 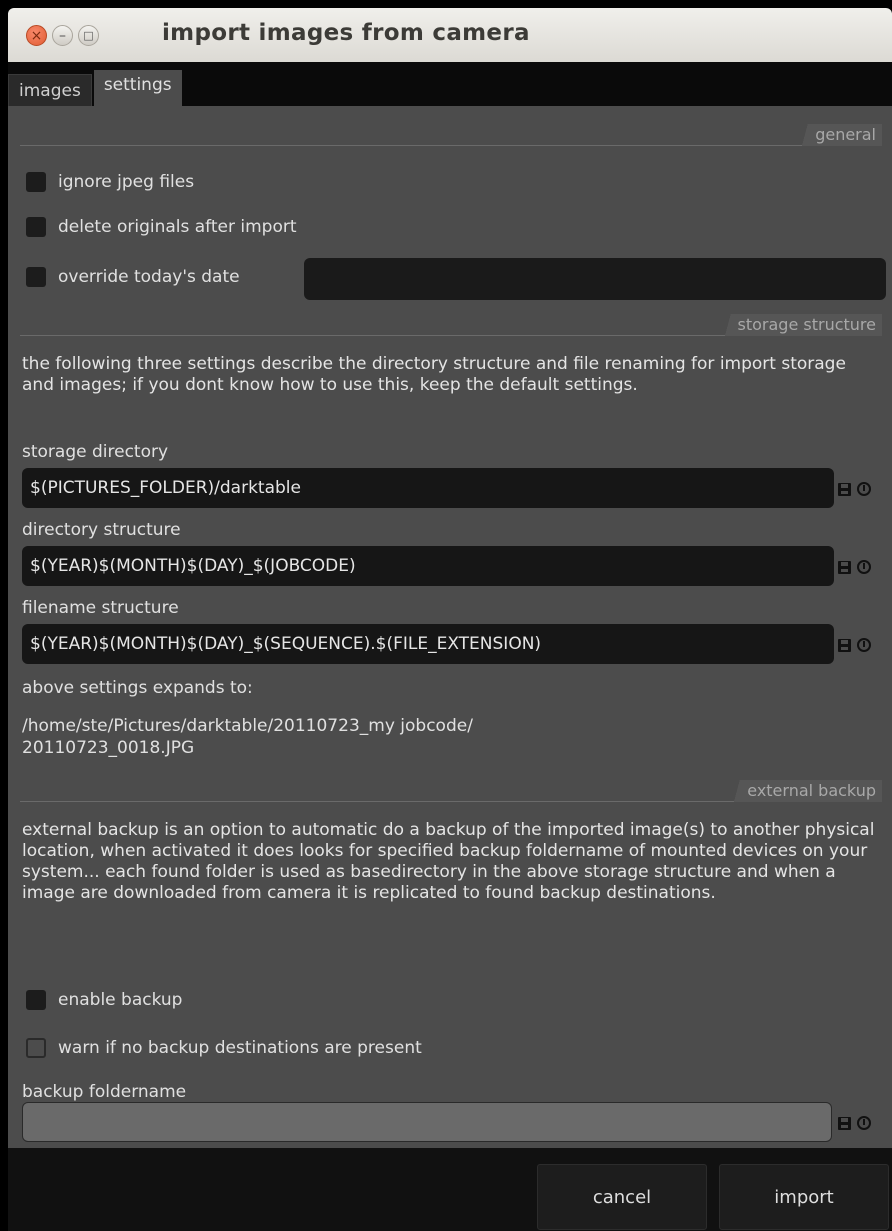 What do you see at coordinates (854, 489) in the screenshot?
I see `storage-directory-actions` at bounding box center [854, 489].